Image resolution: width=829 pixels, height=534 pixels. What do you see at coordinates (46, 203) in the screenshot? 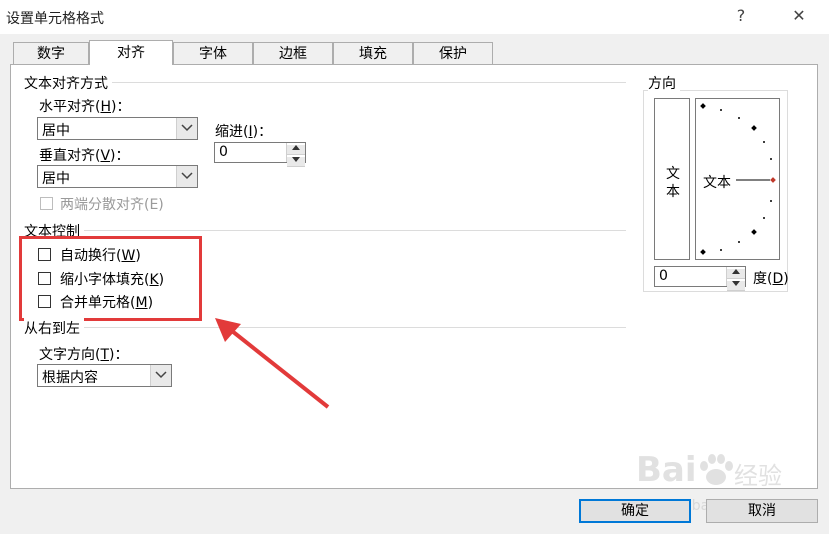
I see `justify-distributed-checkbox` at bounding box center [46, 203].